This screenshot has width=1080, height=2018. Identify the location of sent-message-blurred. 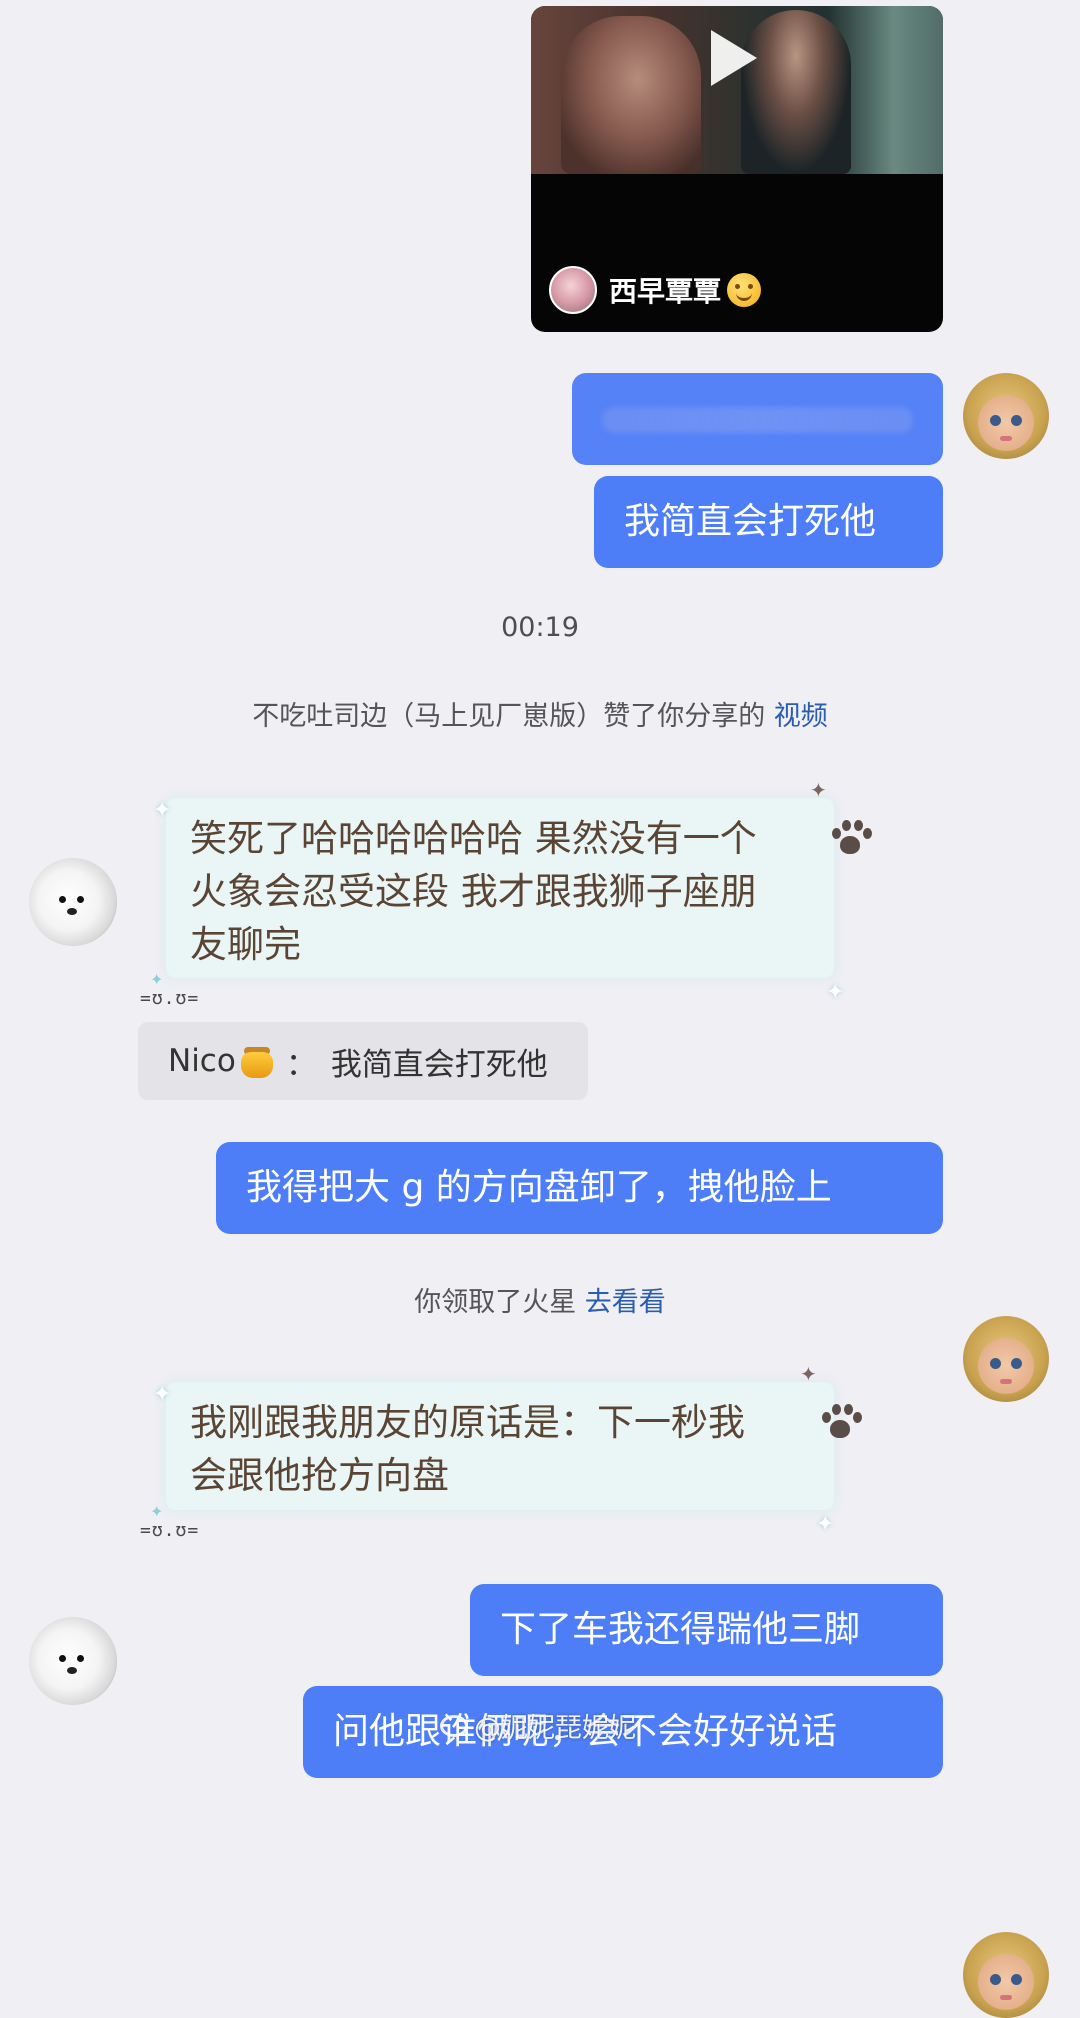
(757, 419).